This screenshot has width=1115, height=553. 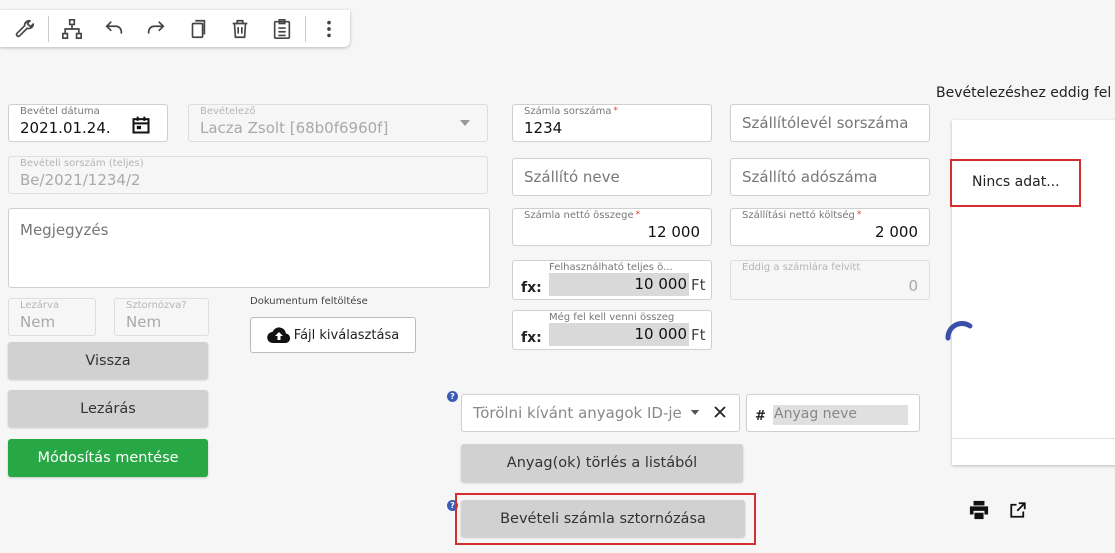 I want to click on cloud-upload-icon, so click(x=278, y=335).